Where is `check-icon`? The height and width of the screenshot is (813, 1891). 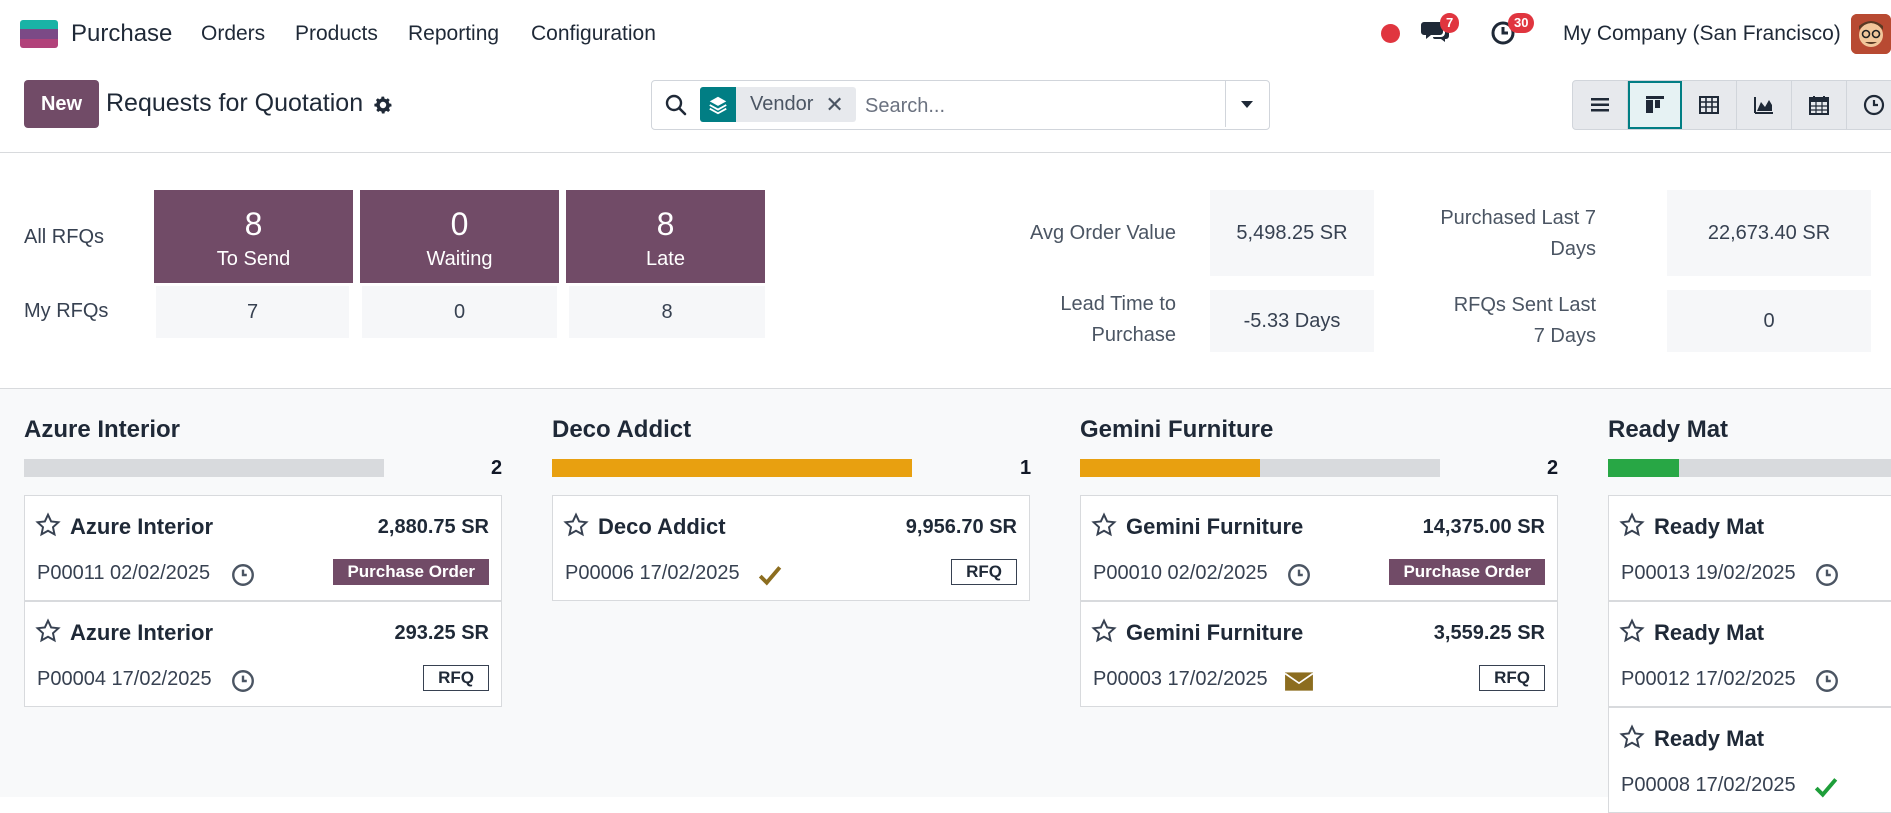
check-icon is located at coordinates (770, 576).